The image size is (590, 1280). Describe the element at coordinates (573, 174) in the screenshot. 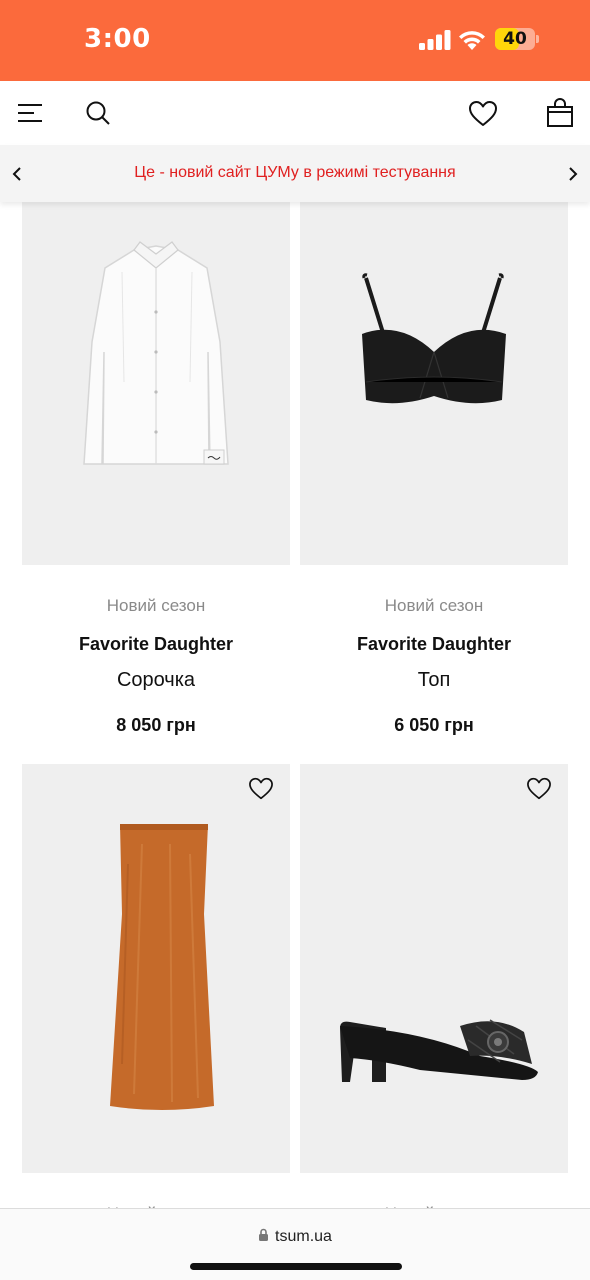

I see `chevron-right-icon` at that location.